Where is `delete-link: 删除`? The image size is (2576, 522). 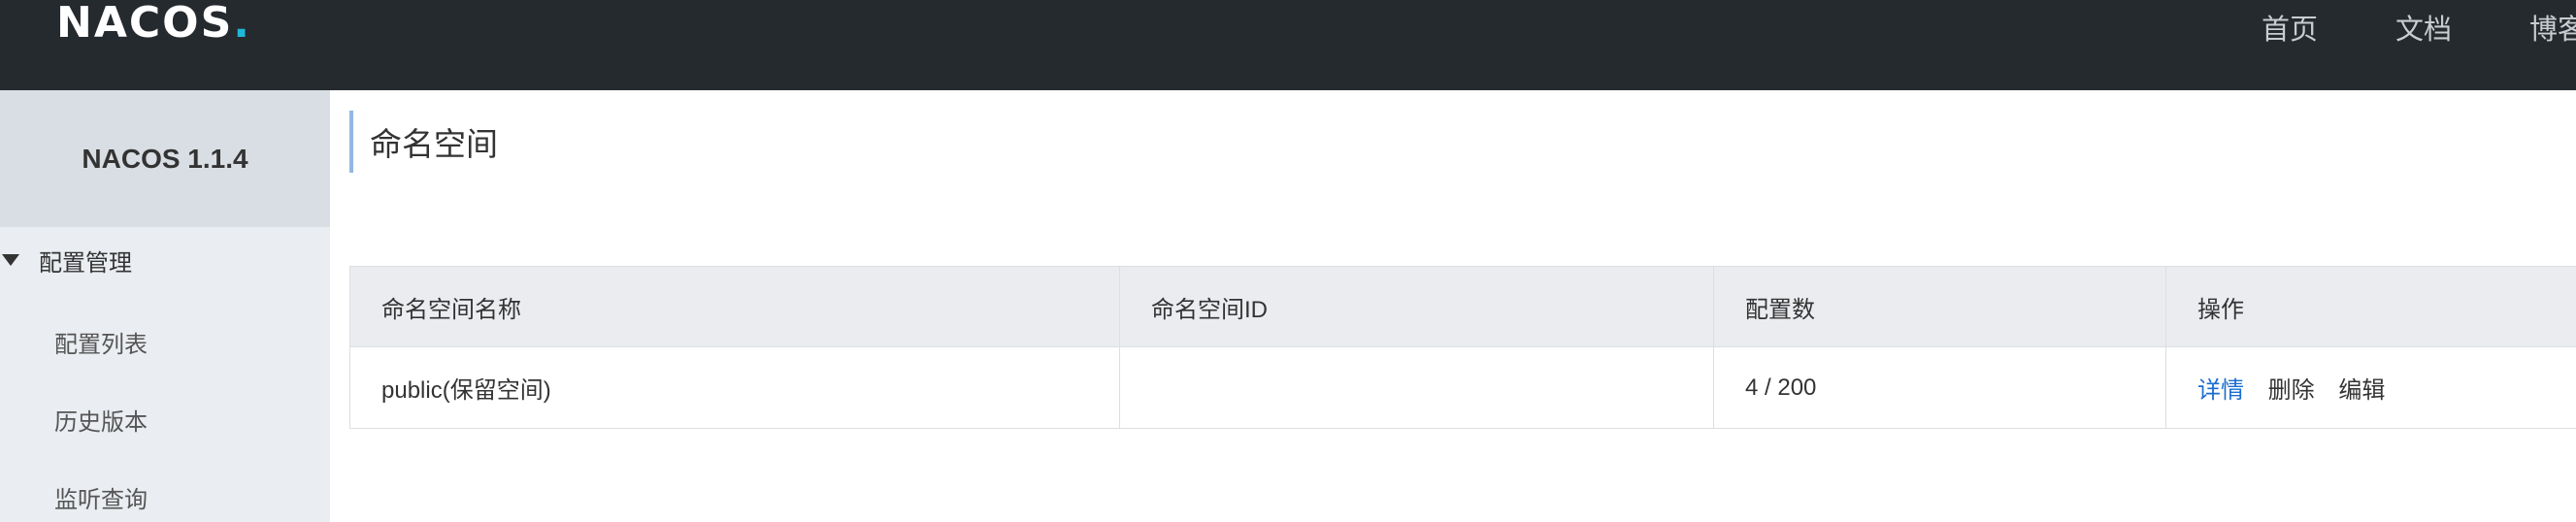
delete-link: 删除 is located at coordinates (2291, 391).